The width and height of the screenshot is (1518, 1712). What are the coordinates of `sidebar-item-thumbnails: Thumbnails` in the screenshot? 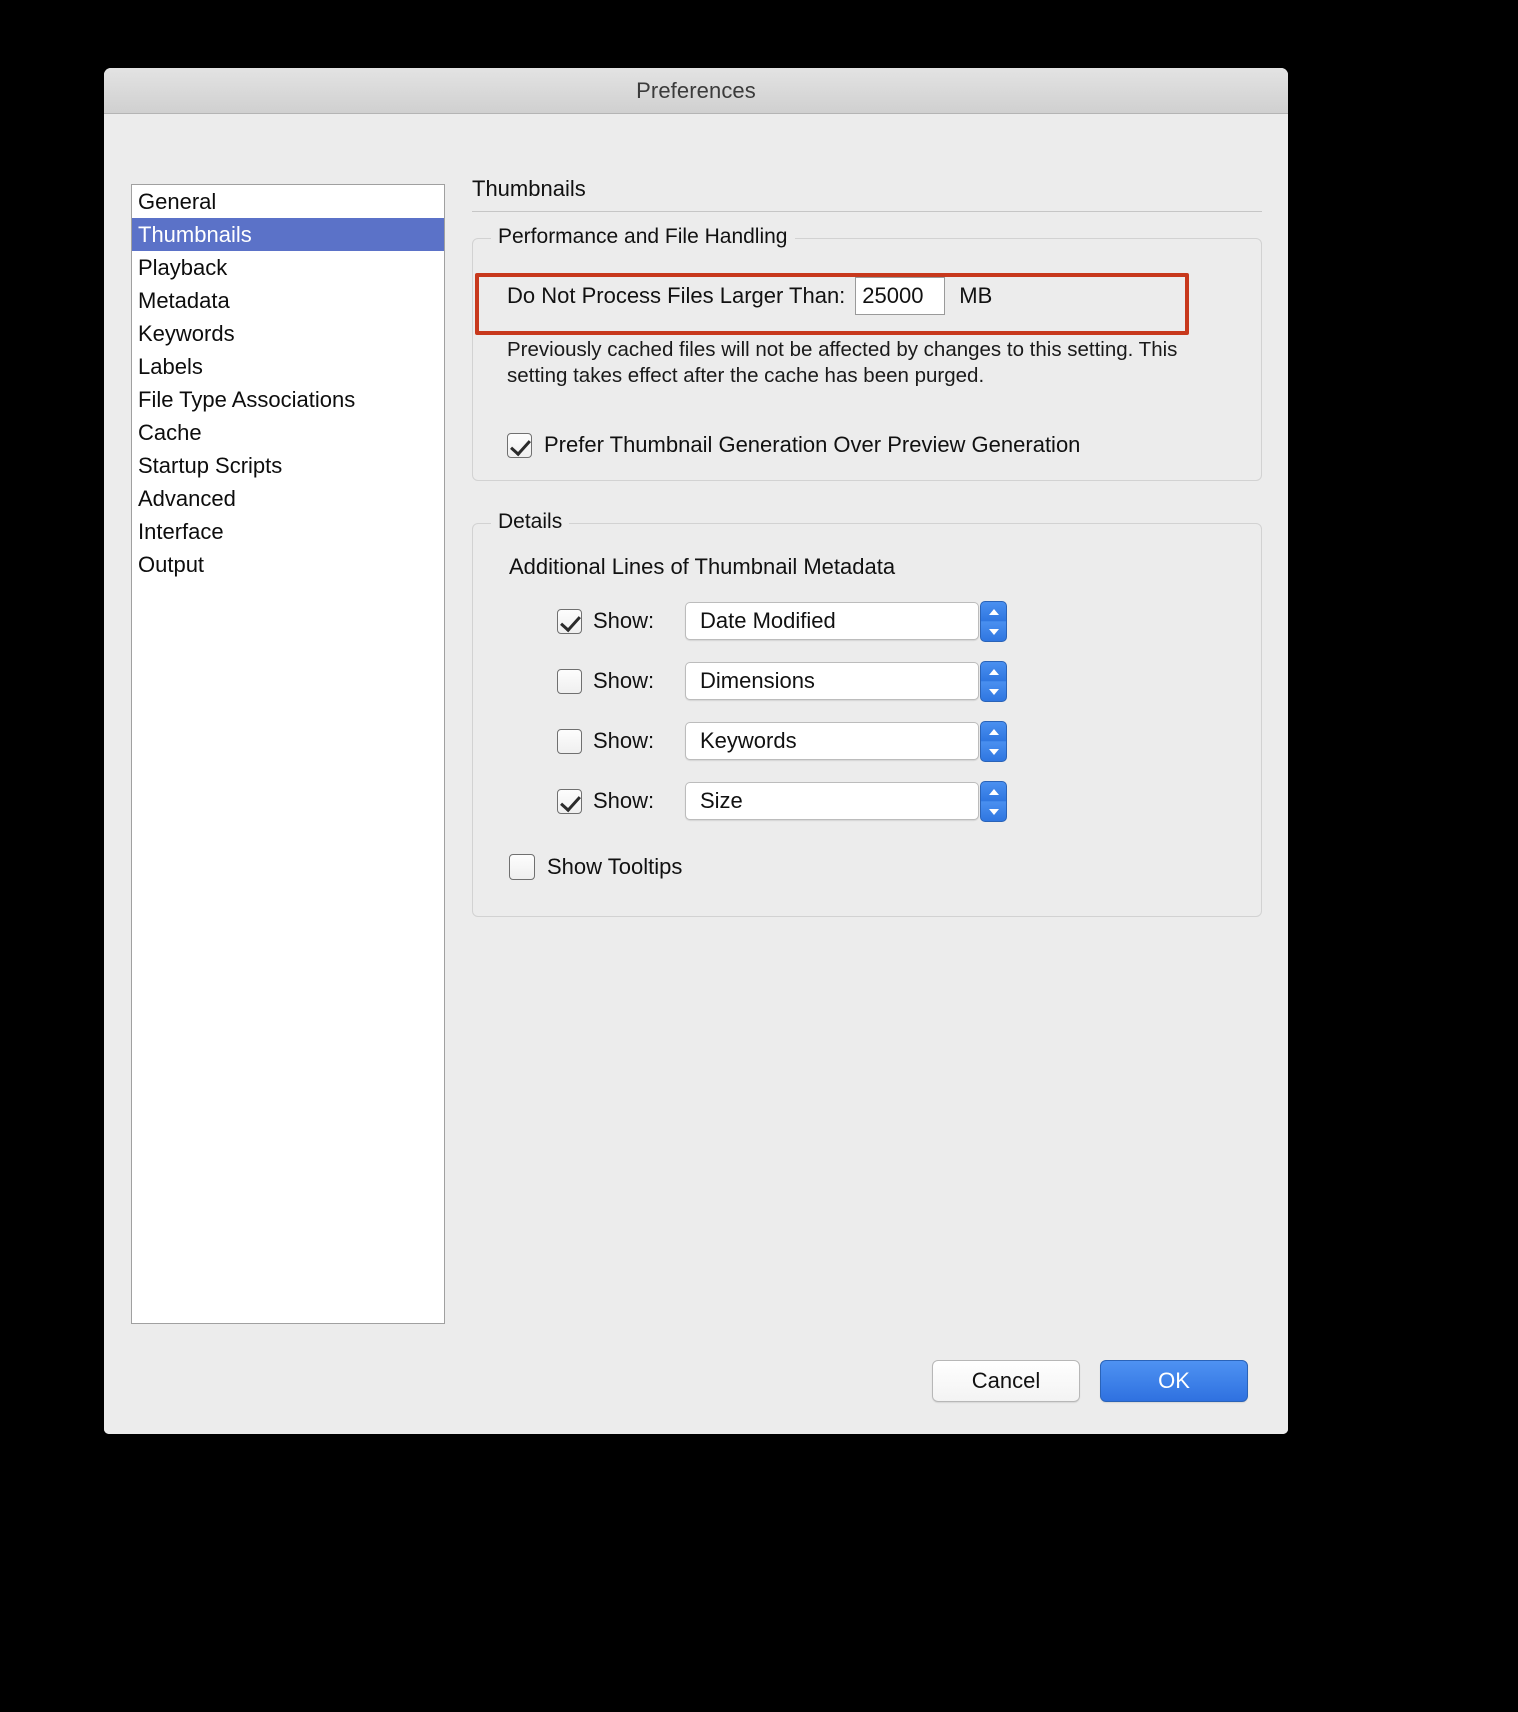 It's located at (288, 234).